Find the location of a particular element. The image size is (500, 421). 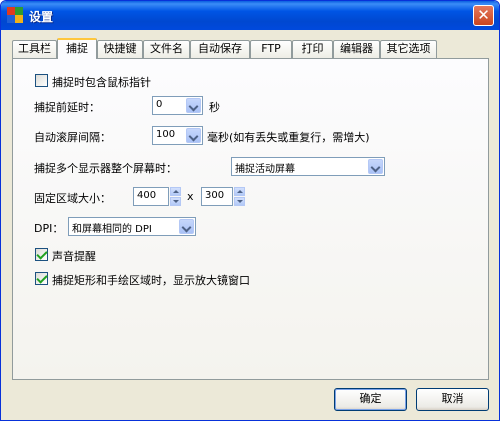

tab-hotkeys: 快捷键 is located at coordinates (120, 49).